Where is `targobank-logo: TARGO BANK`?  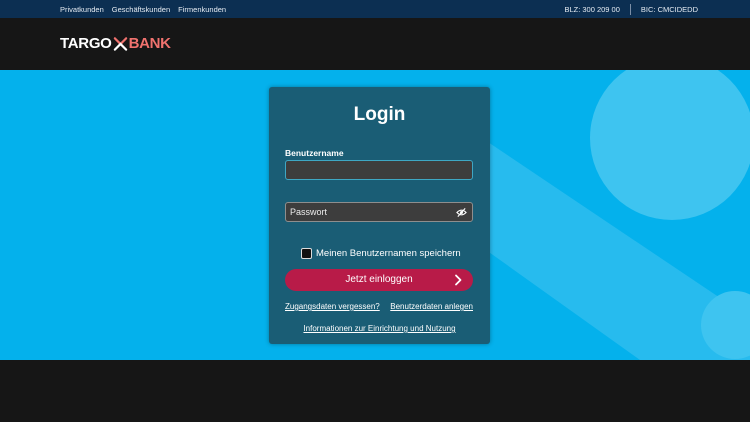
targobank-logo: TARGO BANK is located at coordinates (115, 43).